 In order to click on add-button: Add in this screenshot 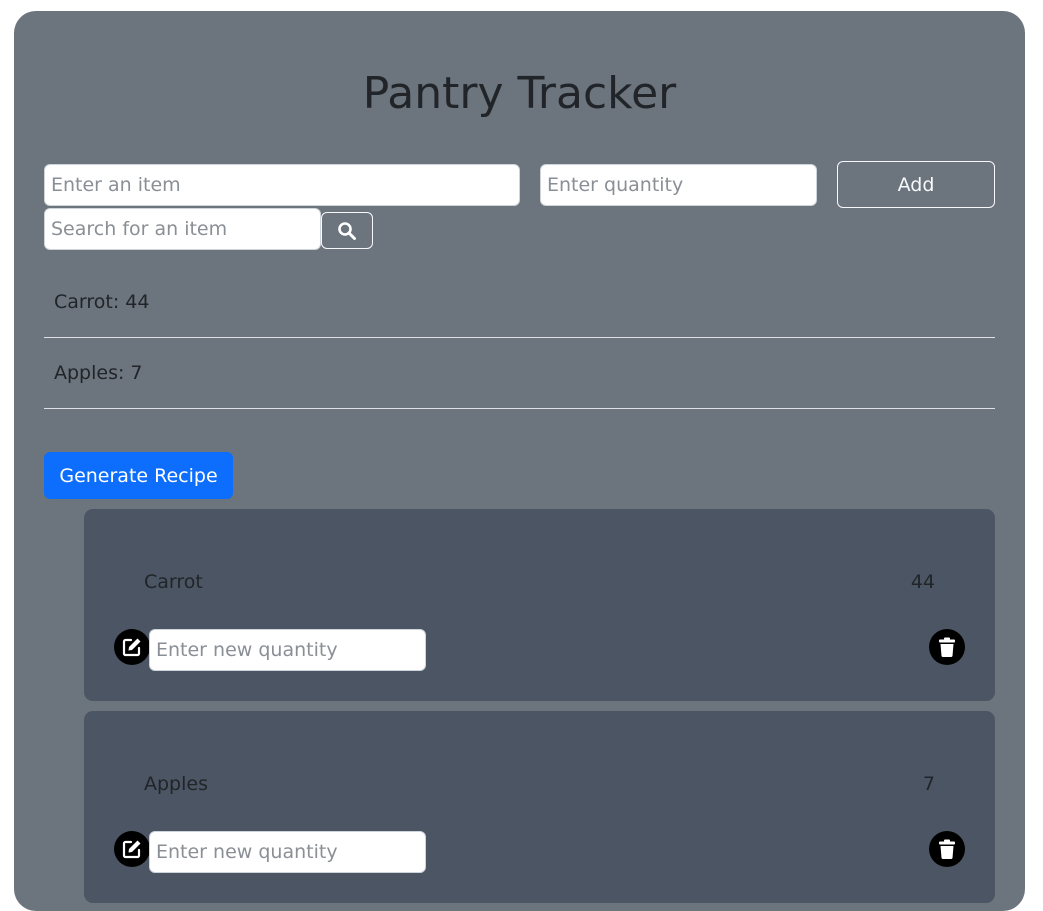, I will do `click(916, 184)`.